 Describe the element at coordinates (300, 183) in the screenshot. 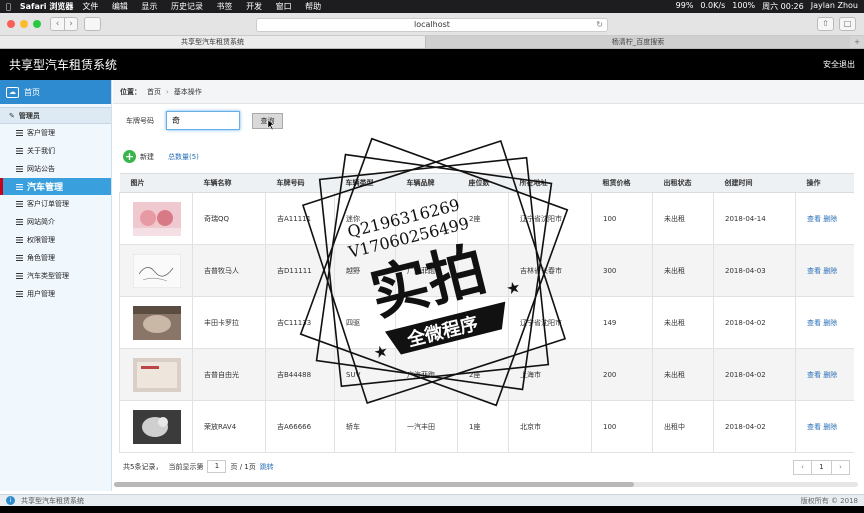

I see `col-header: 车牌号码` at that location.